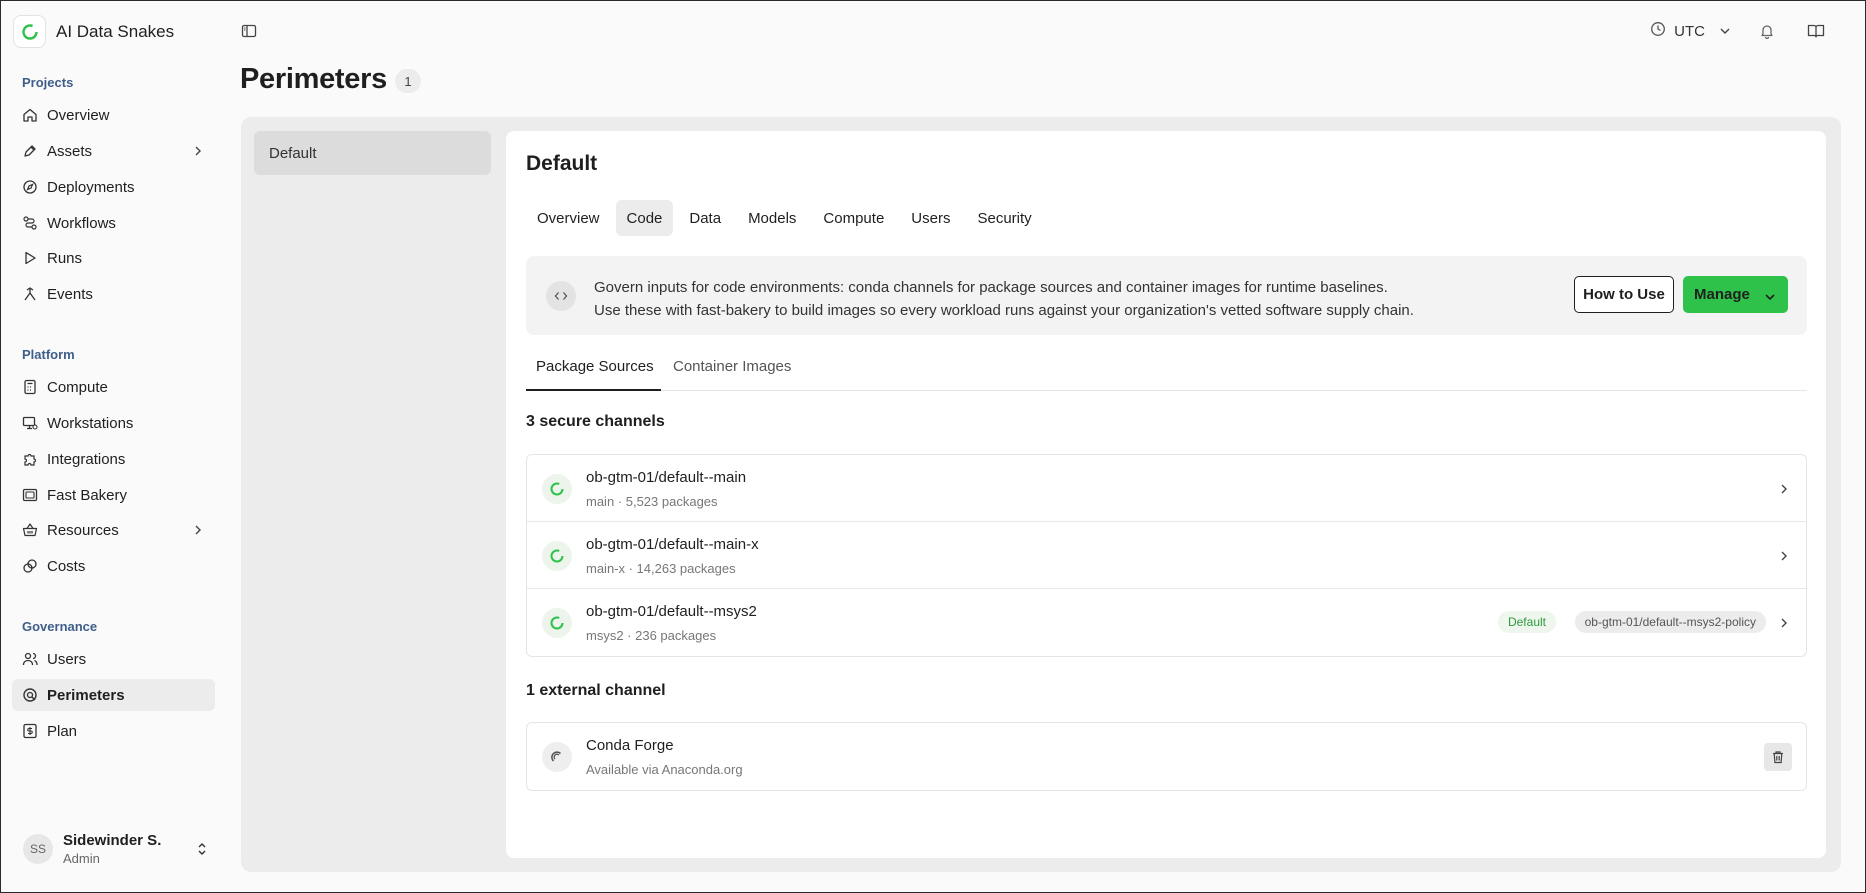 The width and height of the screenshot is (1866, 893). I want to click on sidebar-item-label: Workstations, so click(90, 423).